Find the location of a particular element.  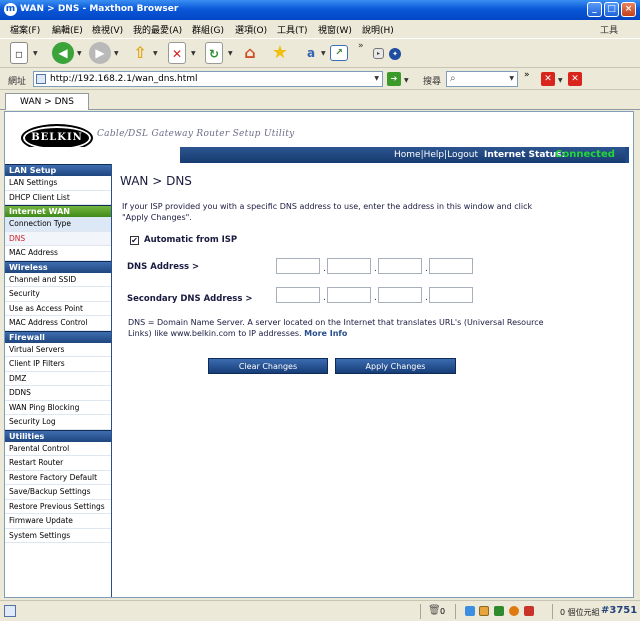

sidebar-item-connection-type: Connection Type is located at coordinates (58, 224).